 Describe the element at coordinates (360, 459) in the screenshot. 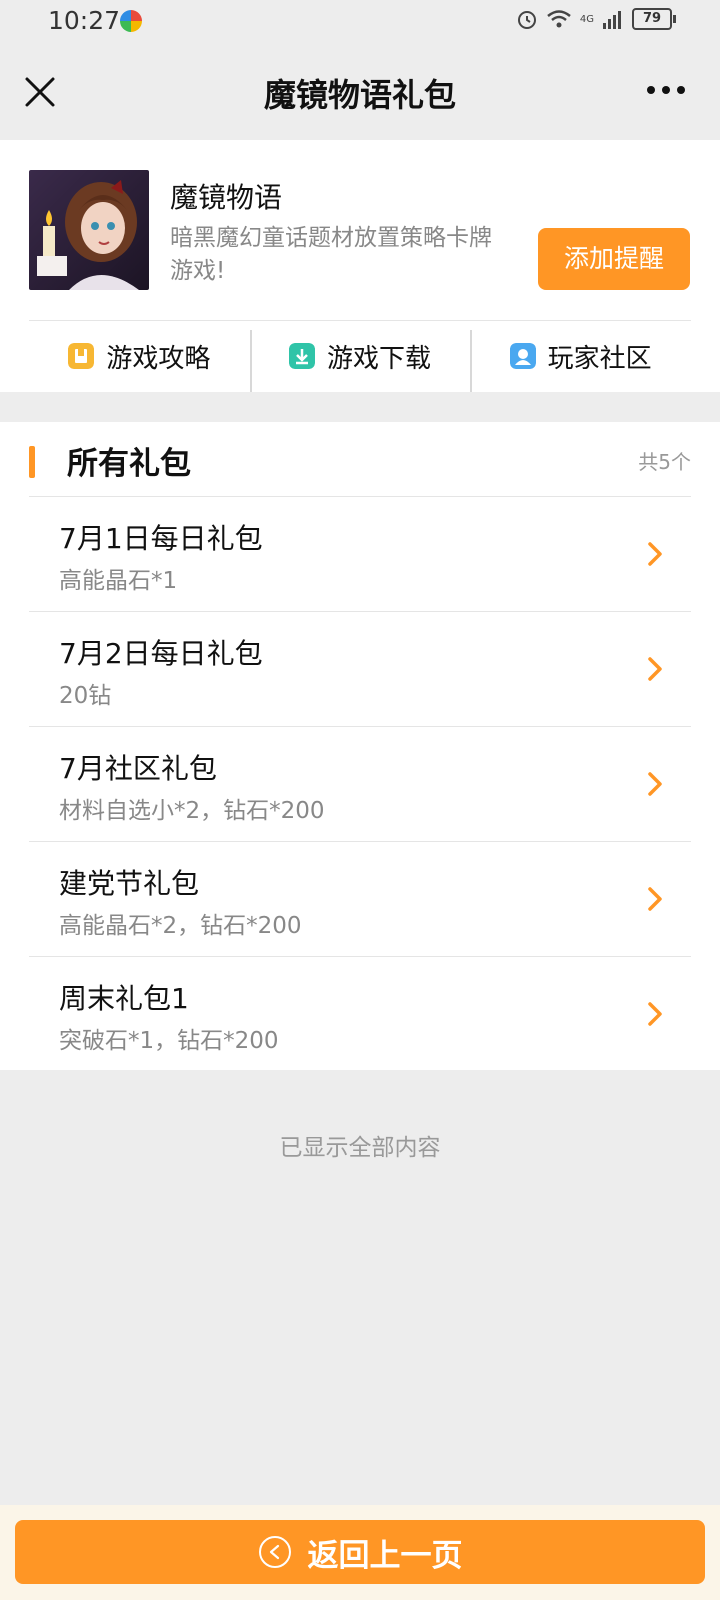

I see `section-header: 所有礼包 共5个` at that location.